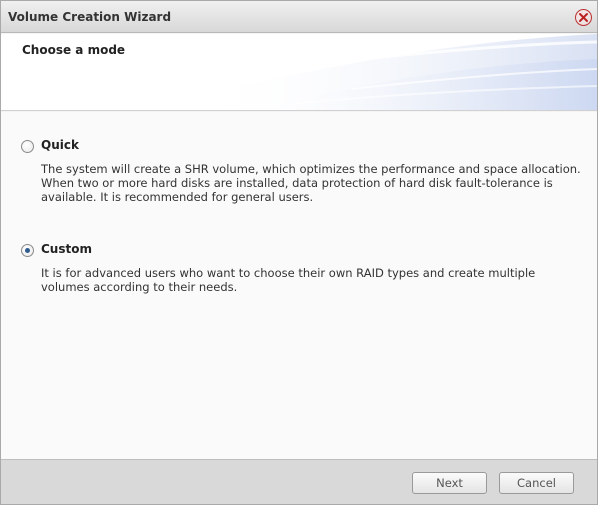 The image size is (598, 505). I want to click on custom-radio, so click(27, 250).